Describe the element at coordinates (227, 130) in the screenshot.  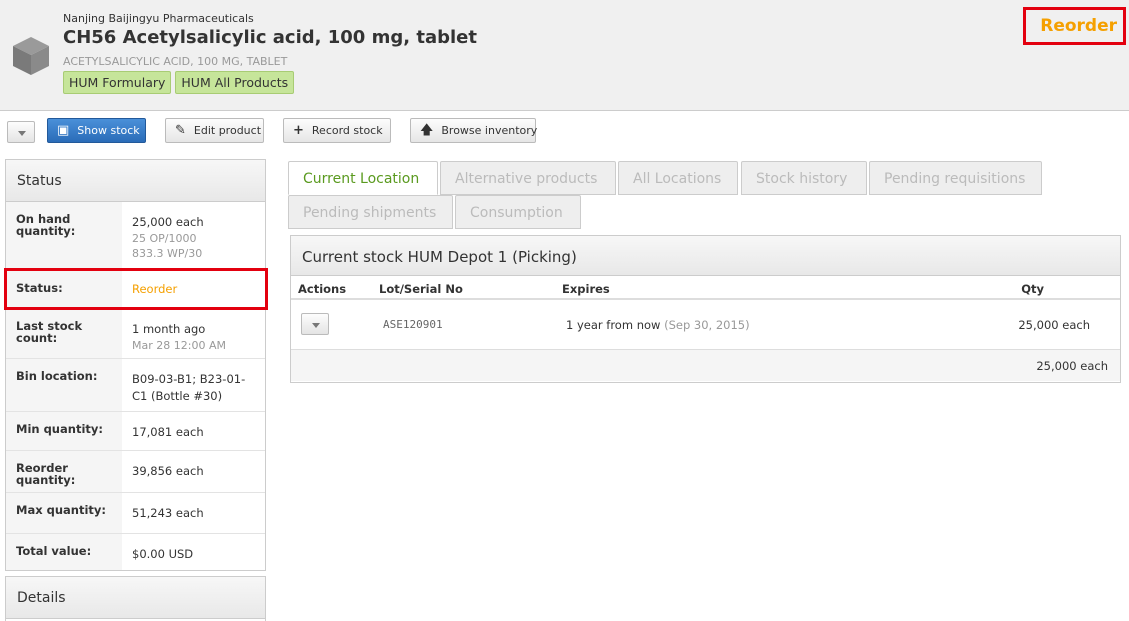
I see `edit-product-label: Edit product` at that location.